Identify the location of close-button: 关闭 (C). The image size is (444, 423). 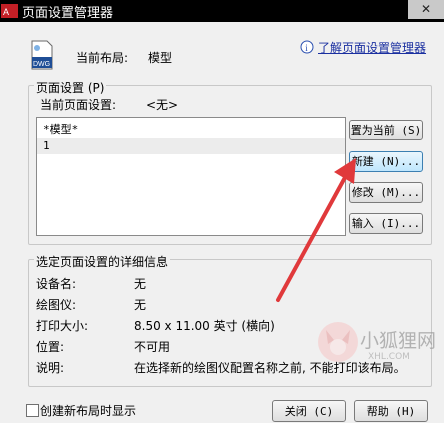
(309, 411).